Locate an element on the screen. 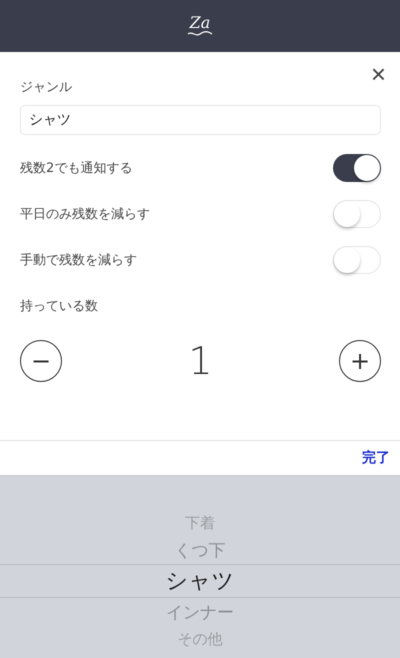 The width and height of the screenshot is (400, 658). genre-label: ジャンル is located at coordinates (46, 87).